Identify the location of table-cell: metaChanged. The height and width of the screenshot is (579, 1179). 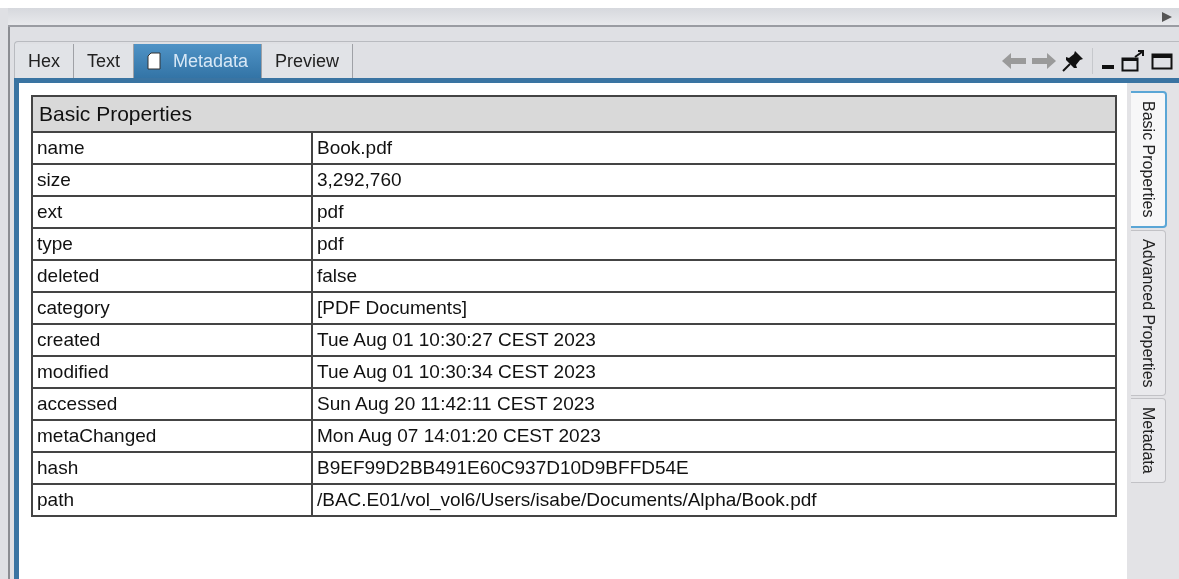
(173, 437).